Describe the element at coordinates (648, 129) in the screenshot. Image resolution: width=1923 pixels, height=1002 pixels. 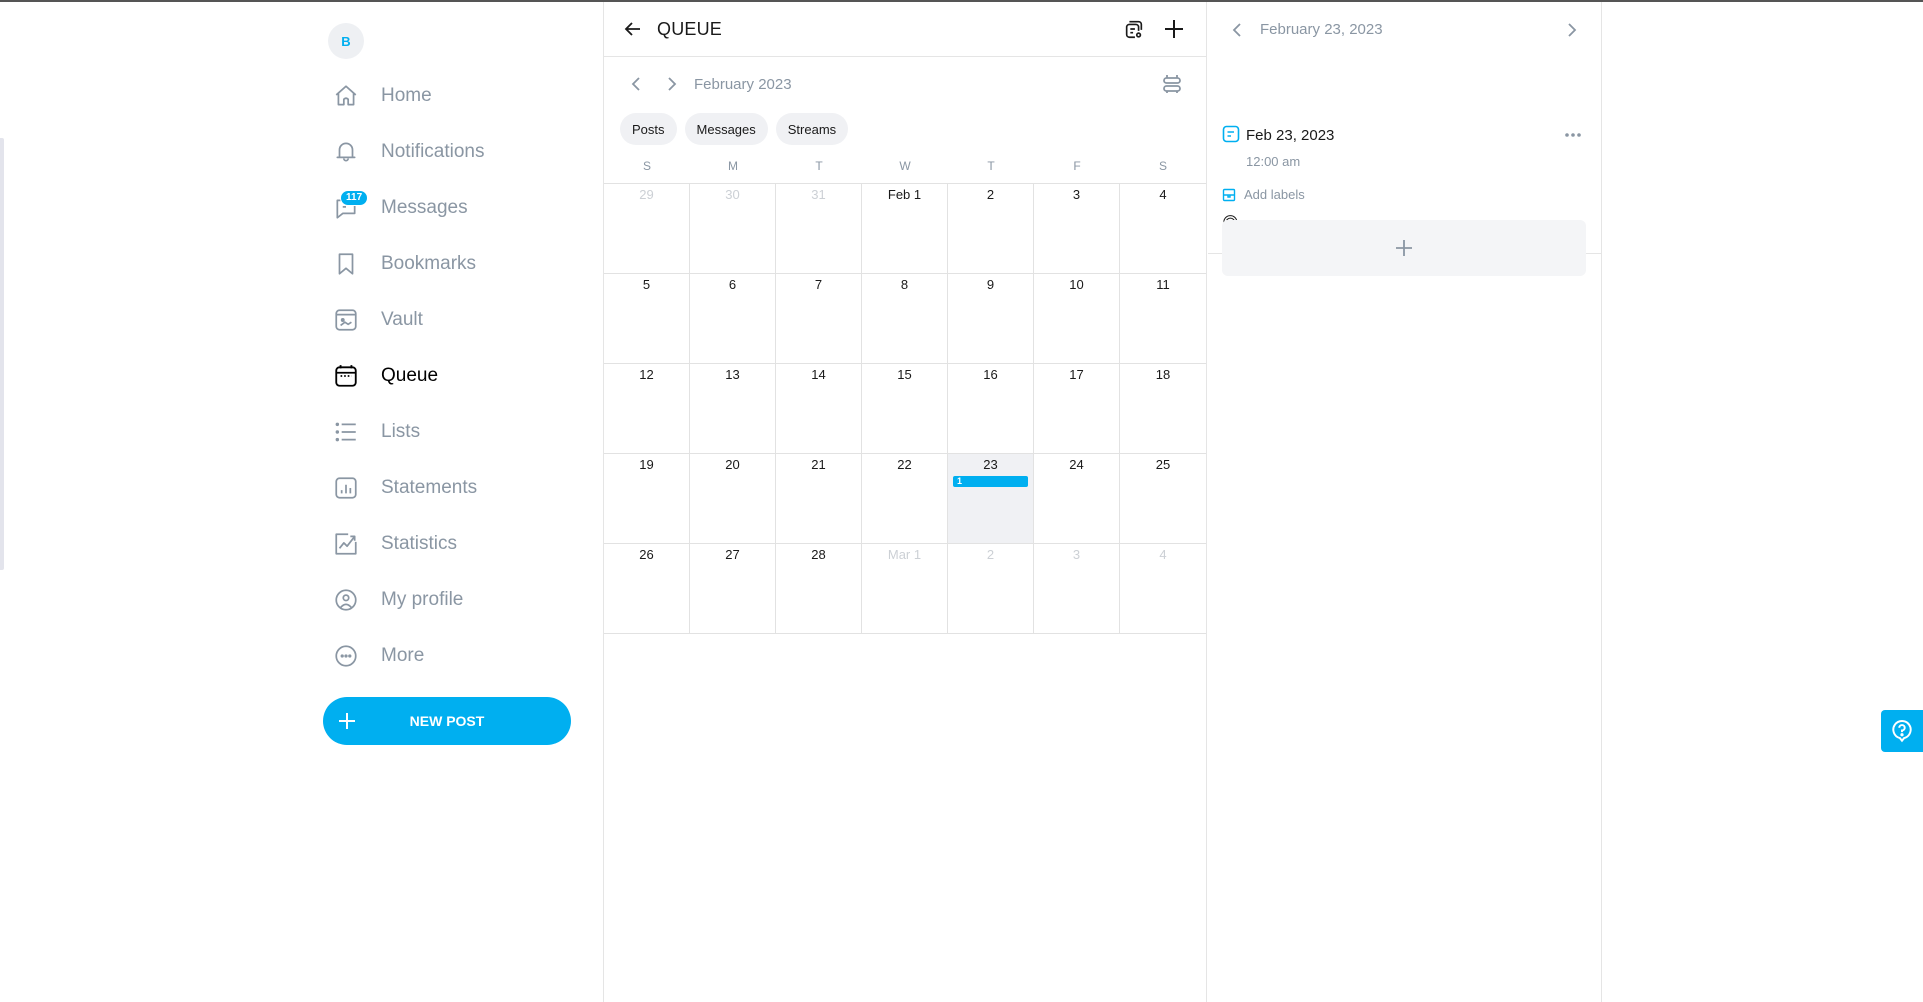
I see `filter-chip-posts: Posts` at that location.